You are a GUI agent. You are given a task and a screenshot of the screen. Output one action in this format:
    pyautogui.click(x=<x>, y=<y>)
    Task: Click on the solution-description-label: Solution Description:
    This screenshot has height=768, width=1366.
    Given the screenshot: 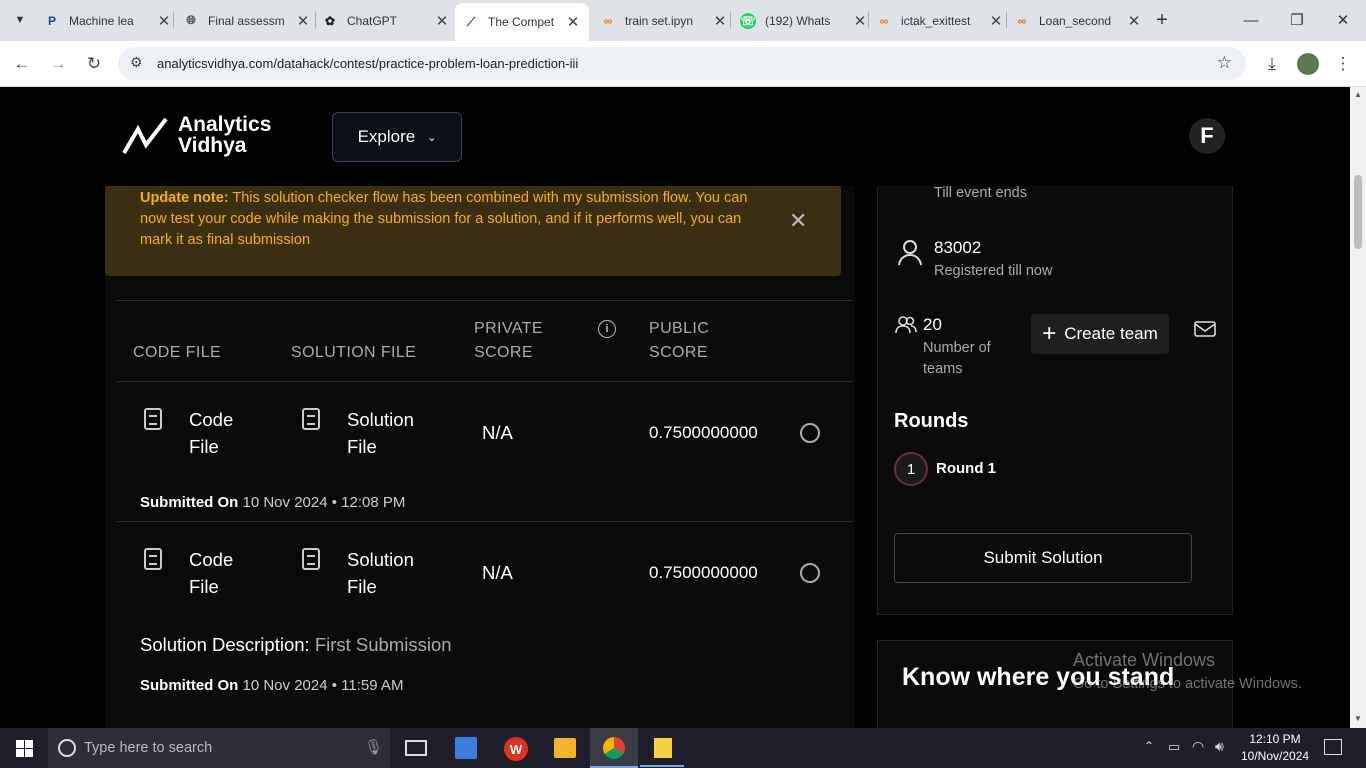 What is the action you would take?
    pyautogui.click(x=225, y=644)
    